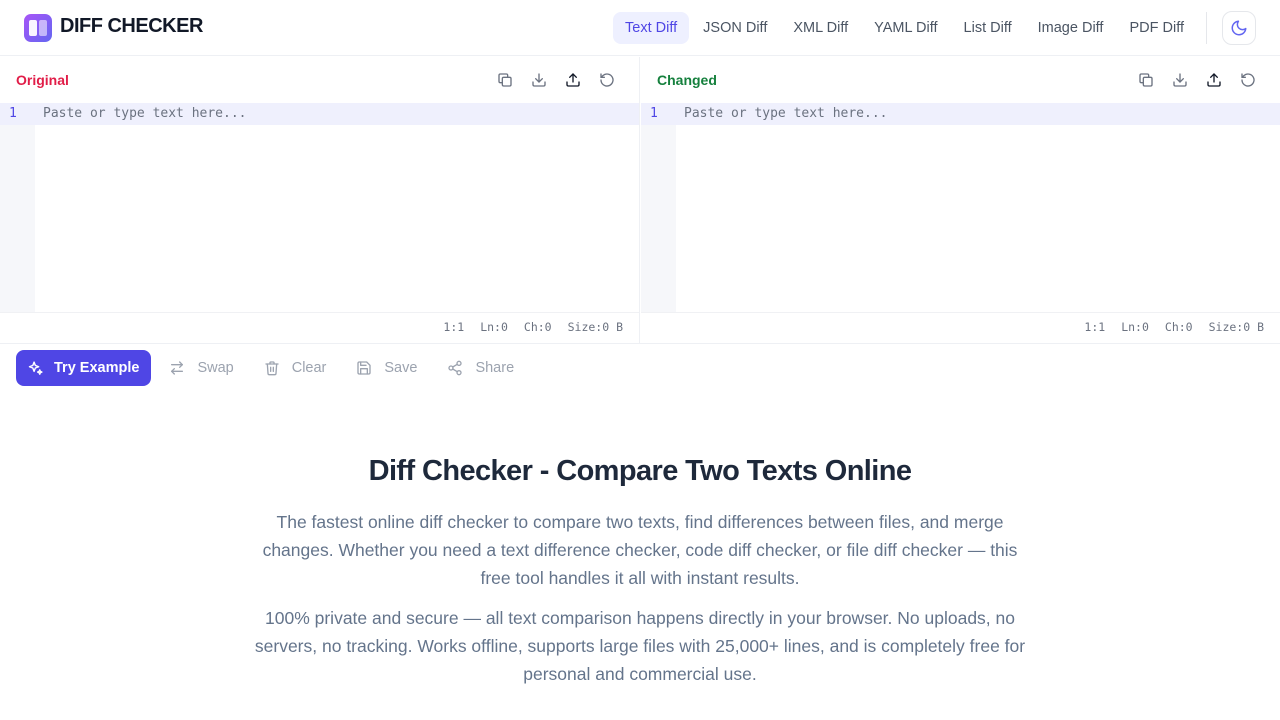 This screenshot has width=1280, height=720. I want to click on original-status-bar: 1:1 Ln:0 Ch:0 Size:0 B, so click(533, 327).